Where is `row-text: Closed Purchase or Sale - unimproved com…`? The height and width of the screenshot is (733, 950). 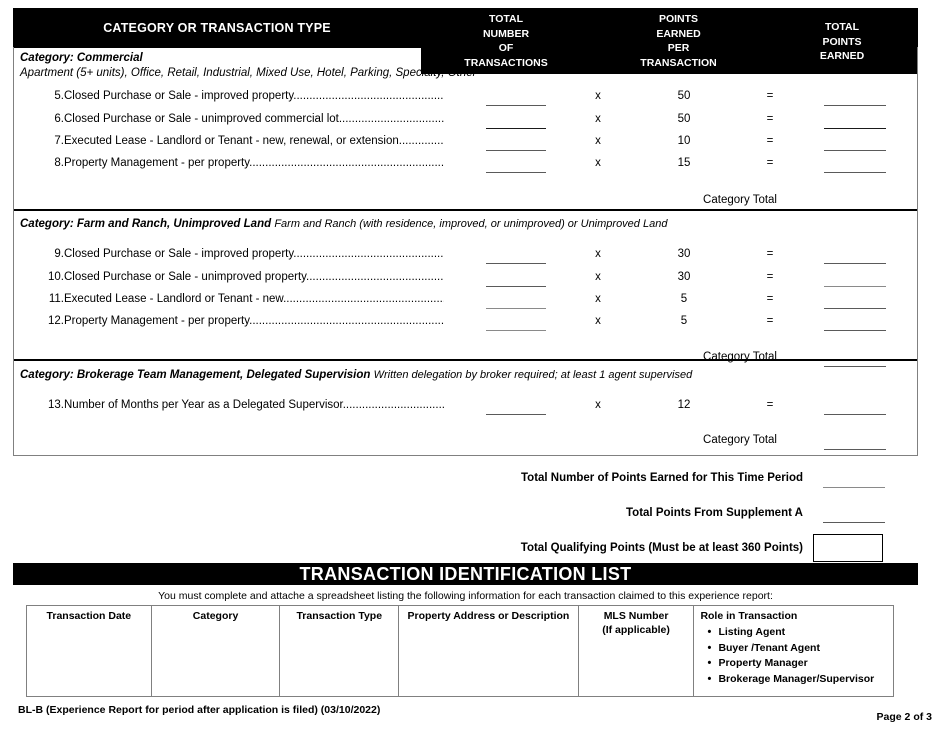
row-text: Closed Purchase or Sale - unimproved com… is located at coordinates (201, 119).